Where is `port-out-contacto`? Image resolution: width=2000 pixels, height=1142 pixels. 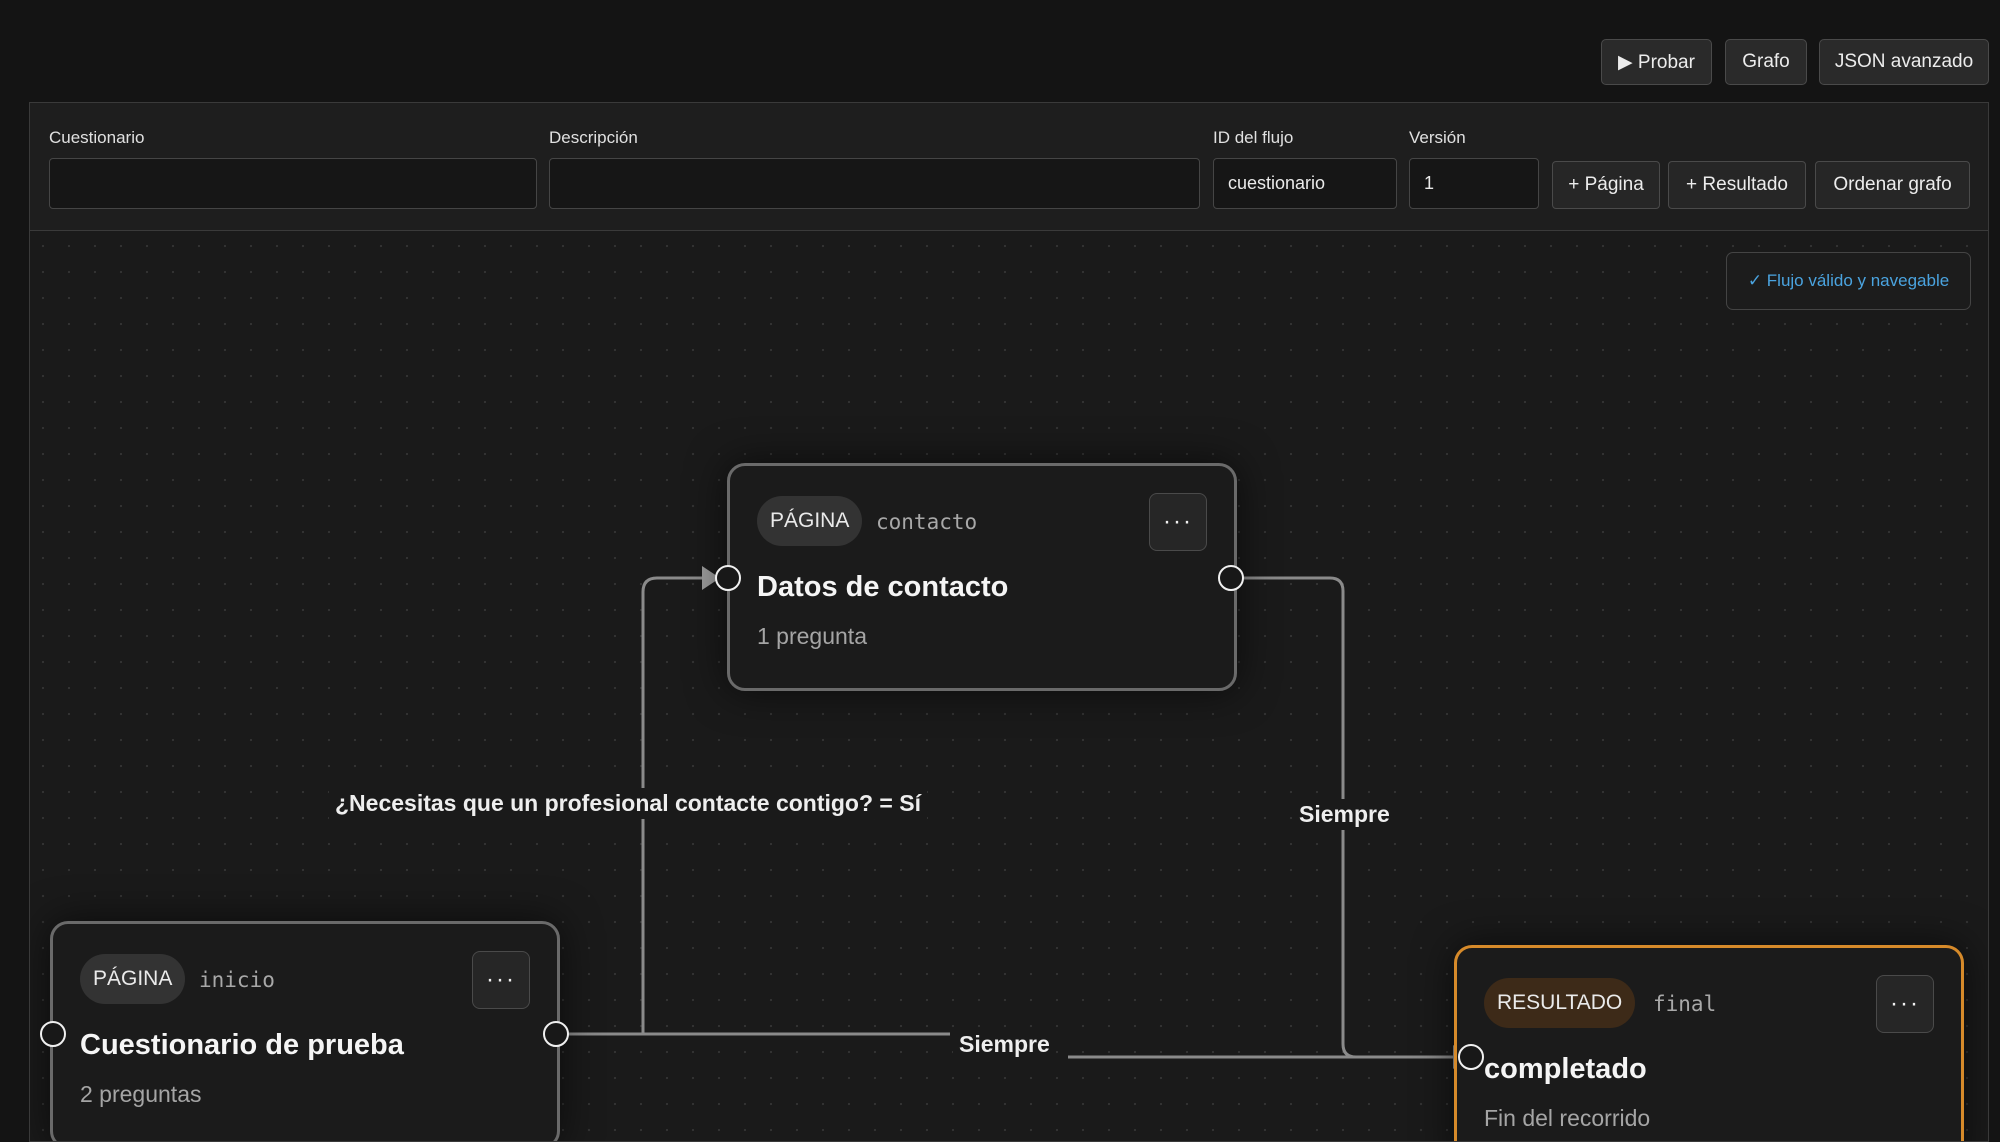
port-out-contacto is located at coordinates (1231, 578).